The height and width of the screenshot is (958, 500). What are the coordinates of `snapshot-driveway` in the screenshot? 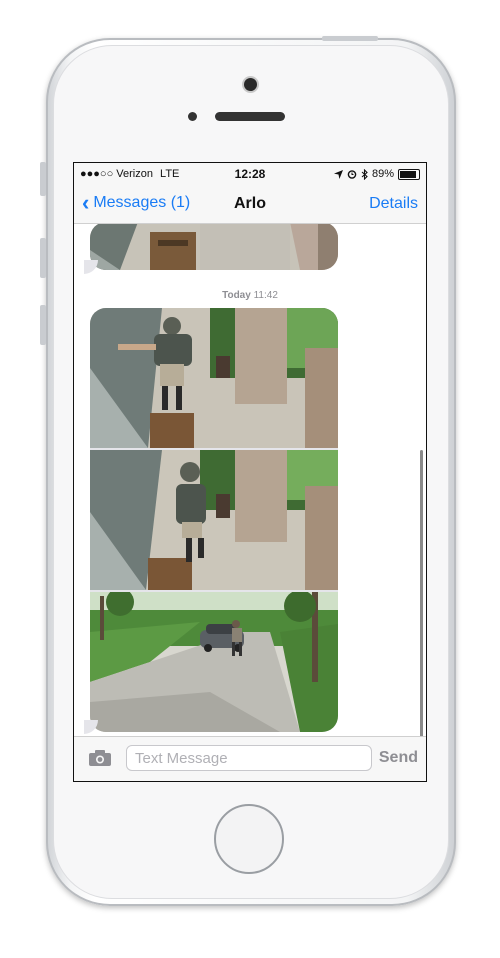 It's located at (214, 662).